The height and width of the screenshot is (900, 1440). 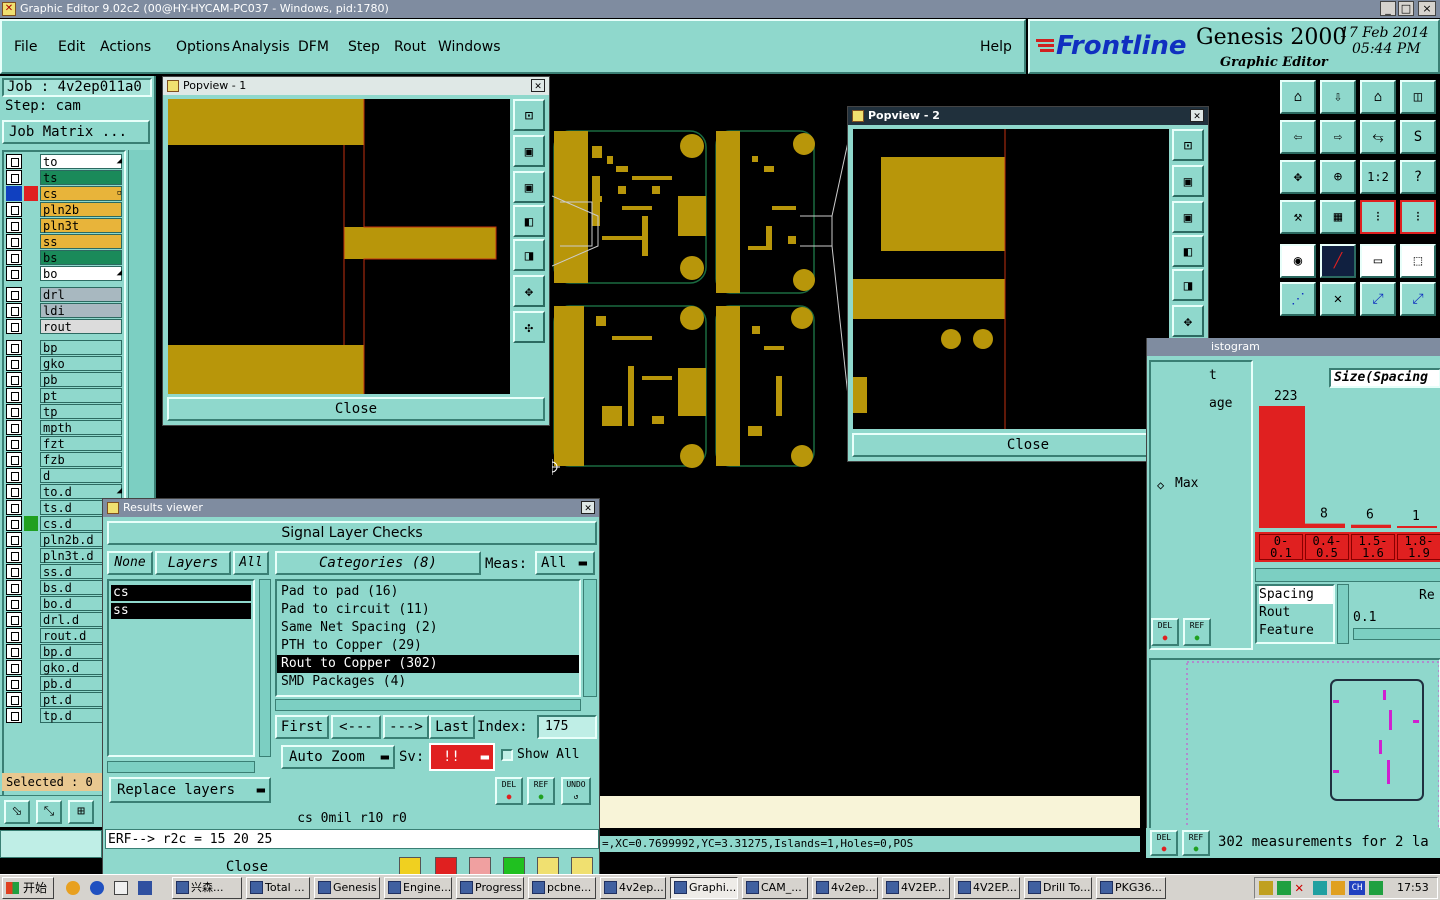 What do you see at coordinates (1296, 595) in the screenshot?
I see `list-item: Spacing` at bounding box center [1296, 595].